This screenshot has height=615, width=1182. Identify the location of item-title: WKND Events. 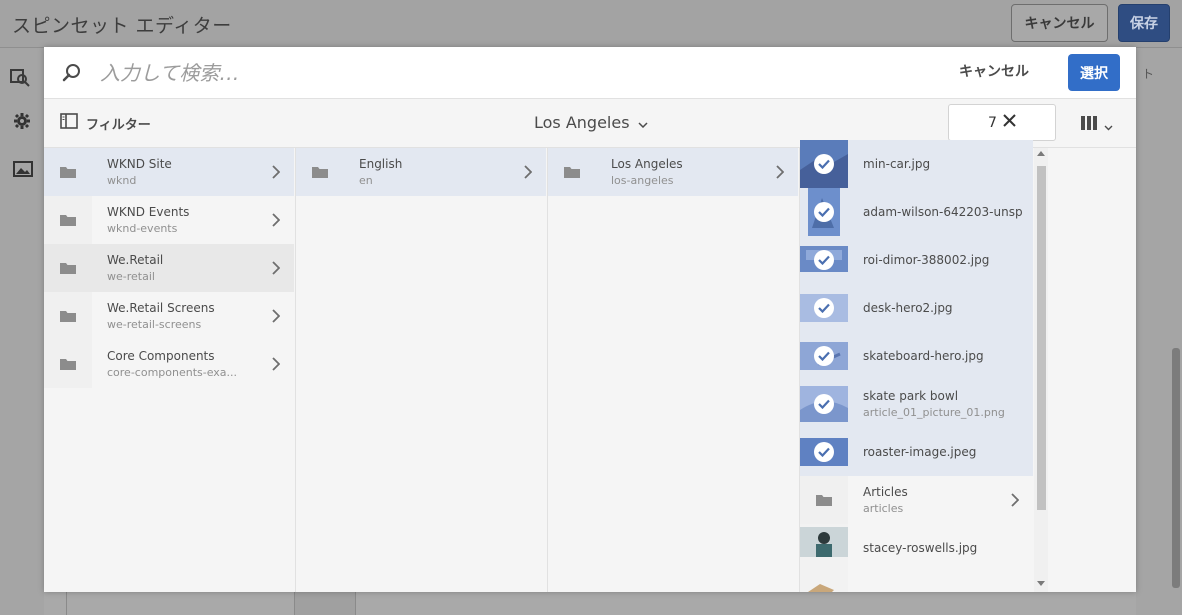
(148, 212).